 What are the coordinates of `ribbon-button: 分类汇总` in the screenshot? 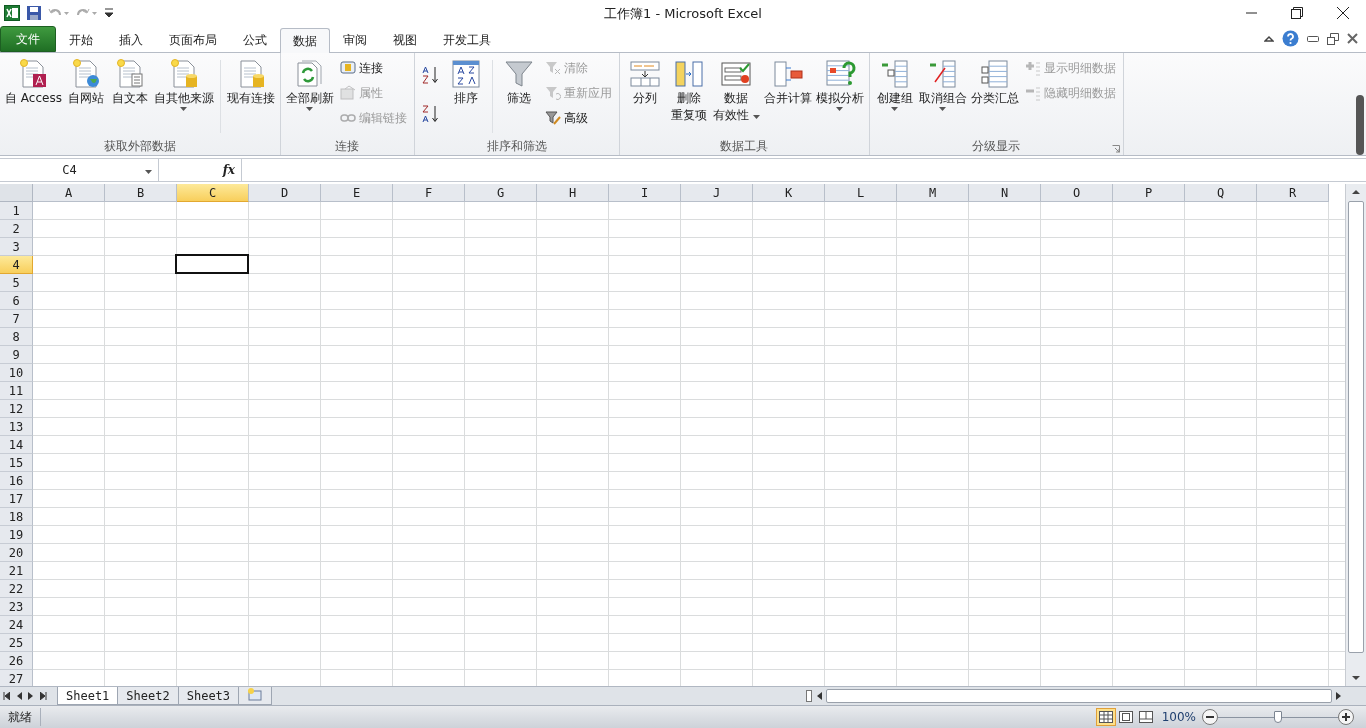 It's located at (994, 82).